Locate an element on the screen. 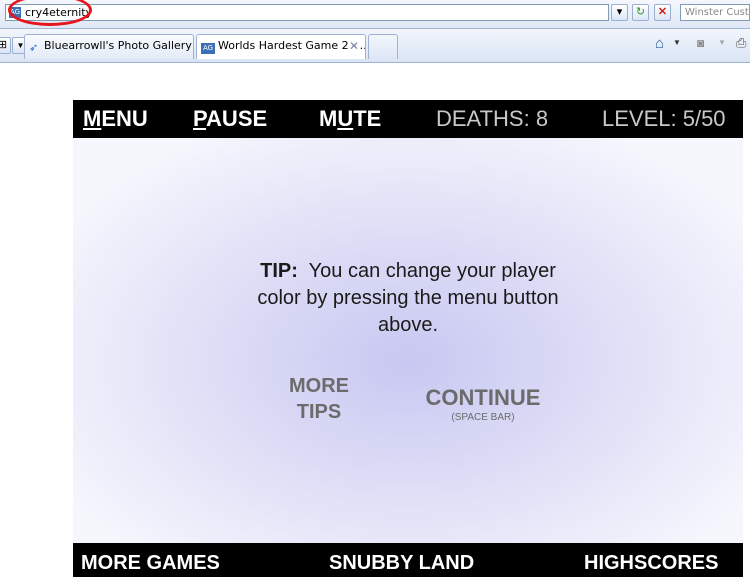  continue-button: CONTINUE is located at coordinates (483, 398).